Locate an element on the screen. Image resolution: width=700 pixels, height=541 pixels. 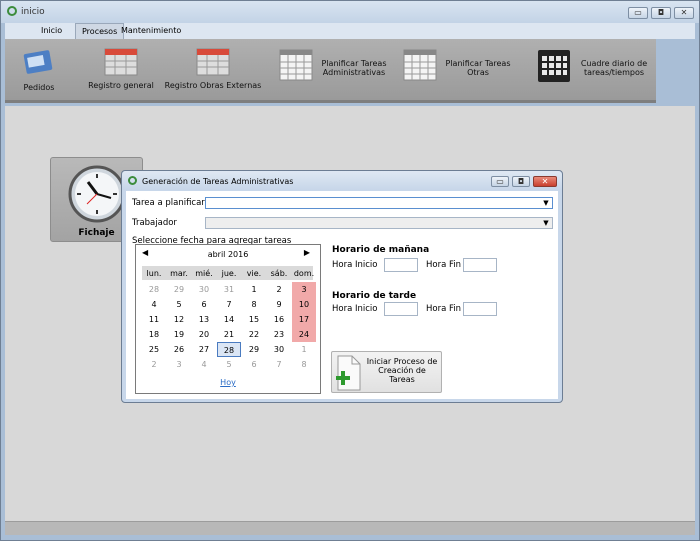
weekday-header: lun. mar. mié. jue. vie. sáb. dom. is located at coordinates (228, 273).